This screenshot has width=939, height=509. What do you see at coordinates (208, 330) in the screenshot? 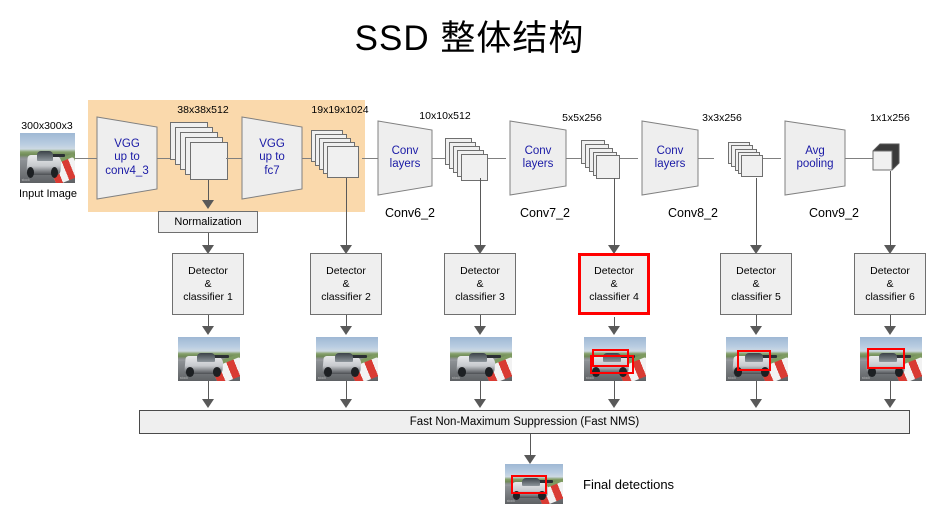
I see `arrow-det1-to-thumb1` at bounding box center [208, 330].